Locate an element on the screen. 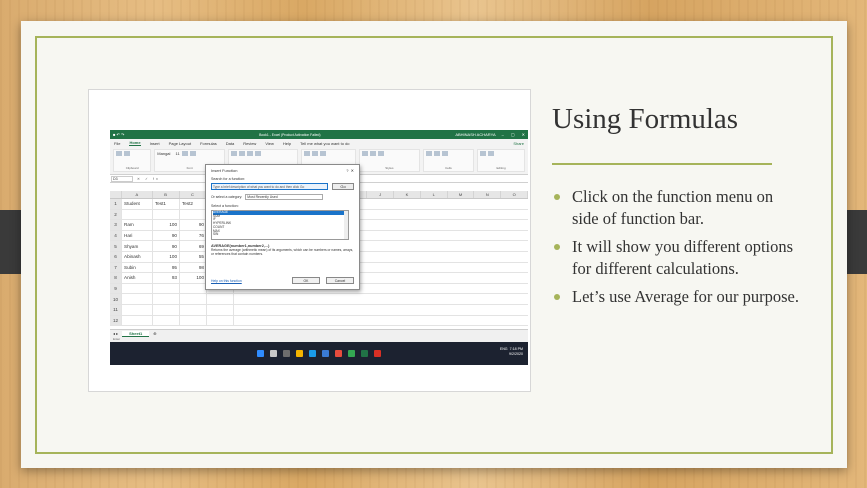 The height and width of the screenshot is (488, 867). tray-time: 7:18 PM is located at coordinates (516, 349).